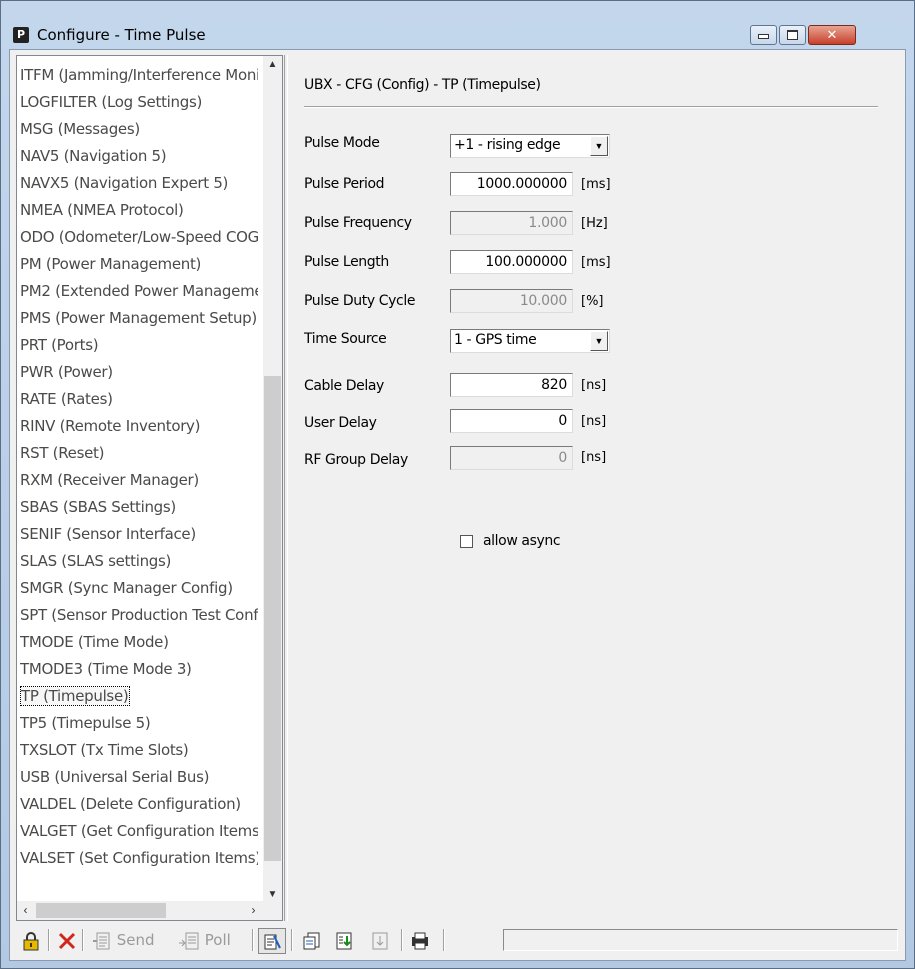 The height and width of the screenshot is (969, 915). I want to click on scroll-left-icon: ‹, so click(25, 910).